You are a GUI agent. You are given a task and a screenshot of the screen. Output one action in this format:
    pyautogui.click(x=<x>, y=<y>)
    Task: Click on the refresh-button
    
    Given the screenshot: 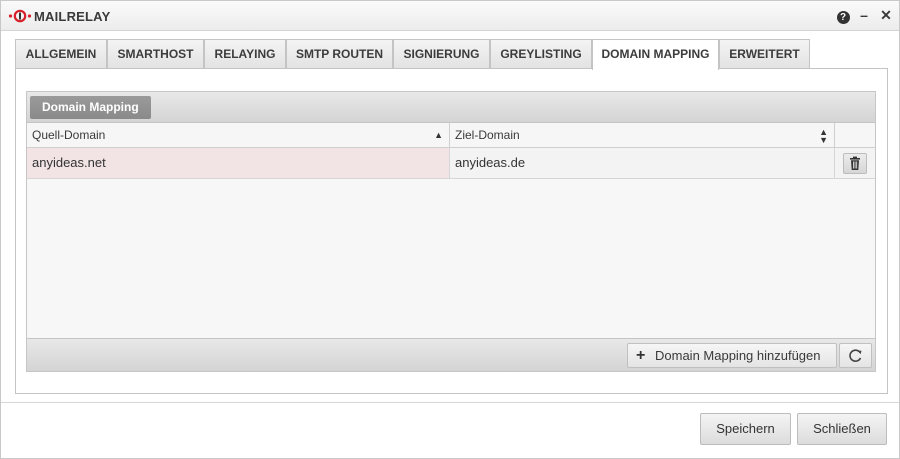 What is the action you would take?
    pyautogui.click(x=855, y=355)
    